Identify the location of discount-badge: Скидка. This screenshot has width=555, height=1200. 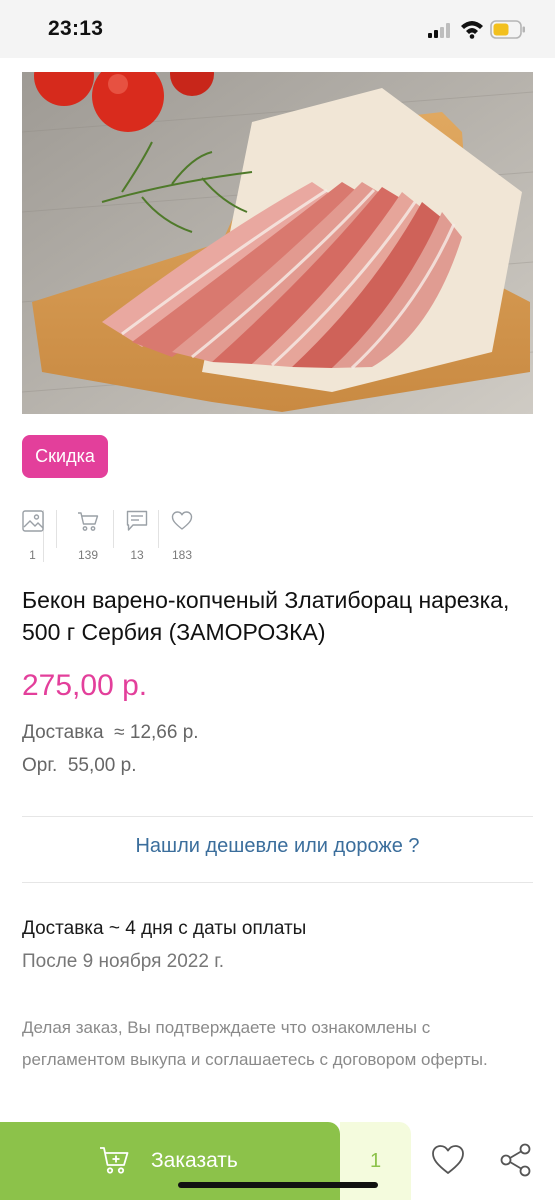
(65, 456).